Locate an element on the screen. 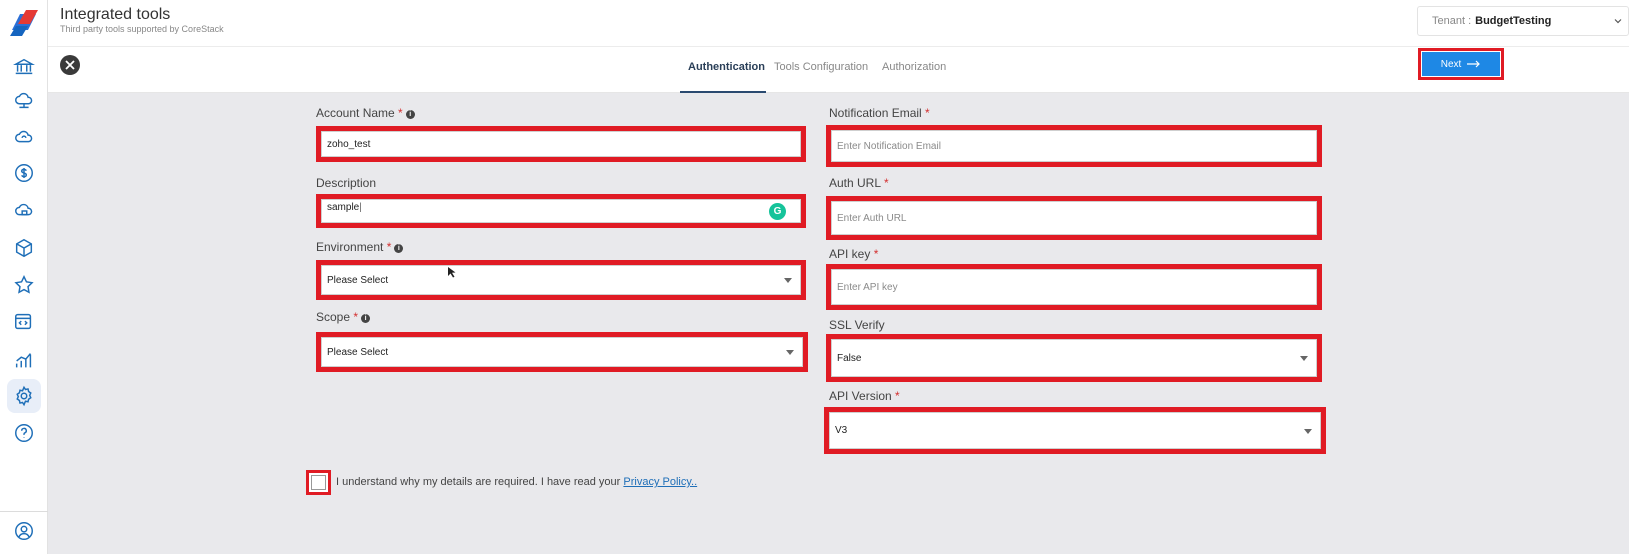 The image size is (1629, 554). scope-select: Please Select is located at coordinates (562, 352).